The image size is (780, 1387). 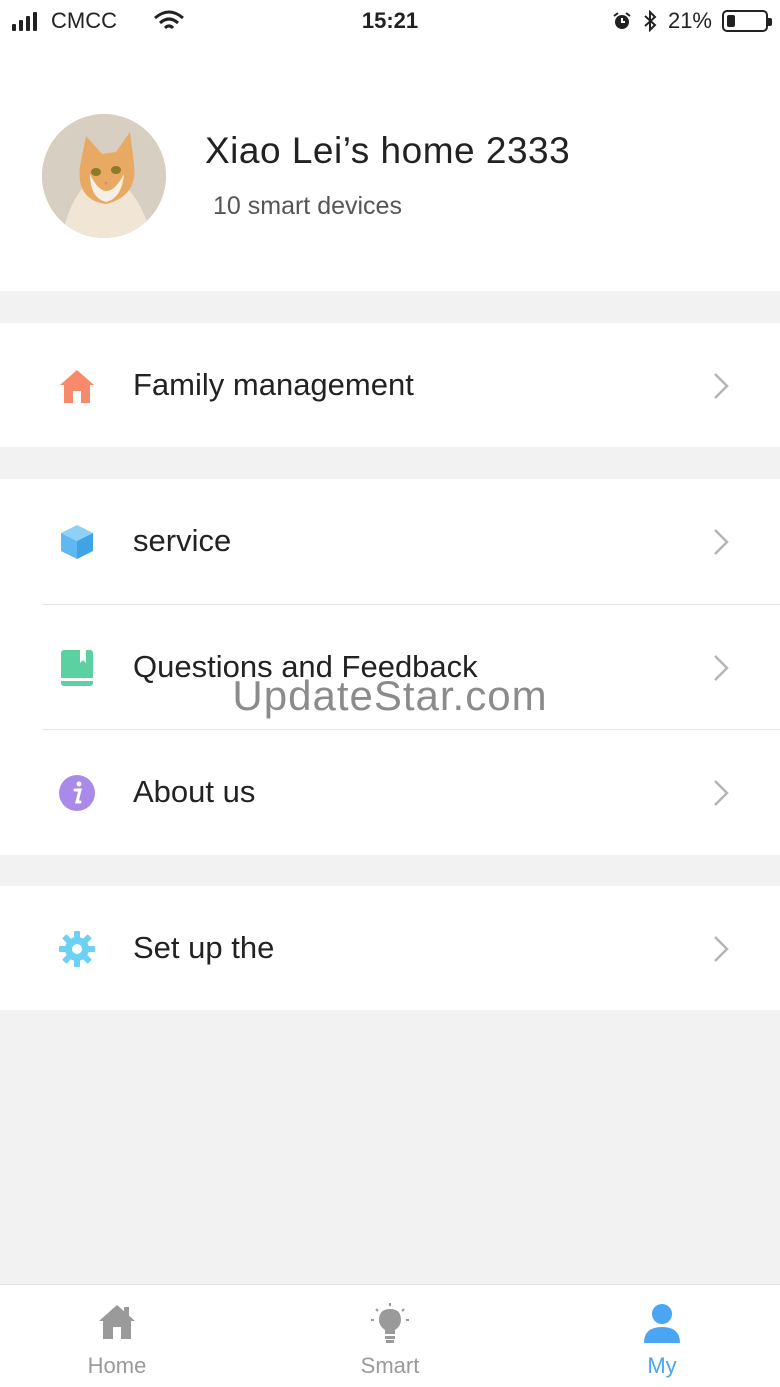 What do you see at coordinates (77, 793) in the screenshot?
I see `info-icon` at bounding box center [77, 793].